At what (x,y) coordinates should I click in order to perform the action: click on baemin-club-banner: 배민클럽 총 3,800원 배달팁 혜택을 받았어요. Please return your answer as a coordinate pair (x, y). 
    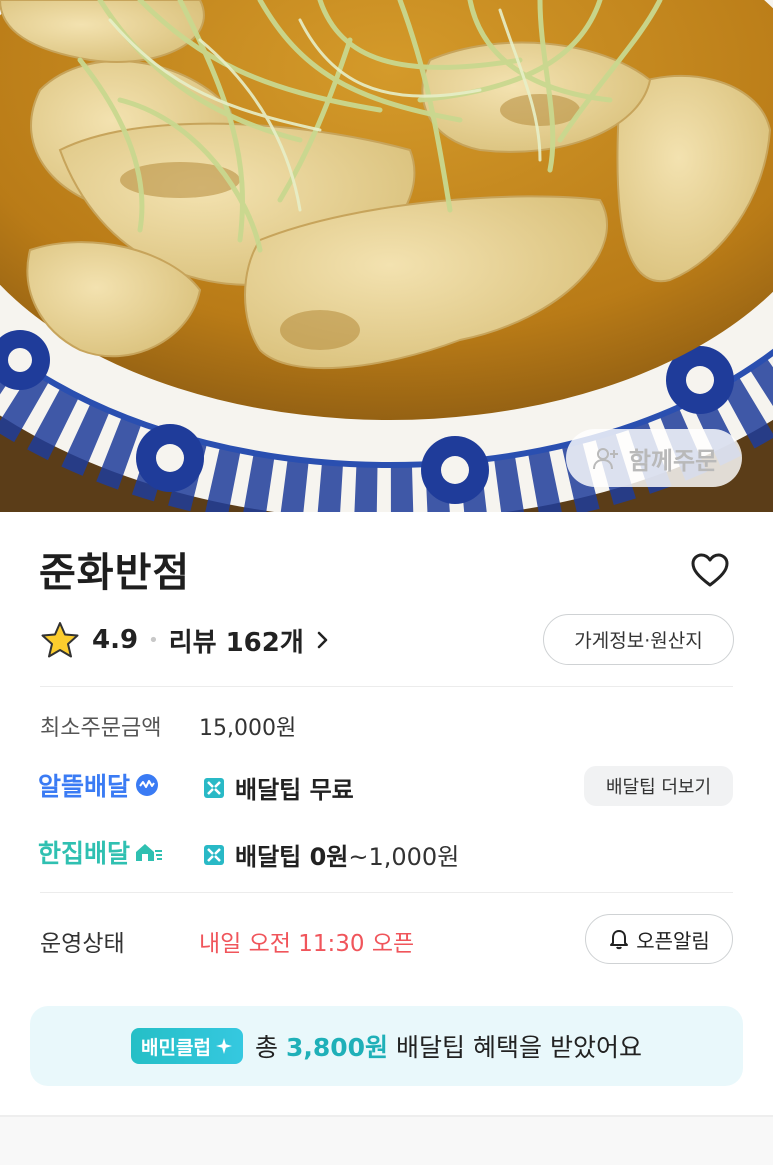
    Looking at the image, I should click on (386, 1046).